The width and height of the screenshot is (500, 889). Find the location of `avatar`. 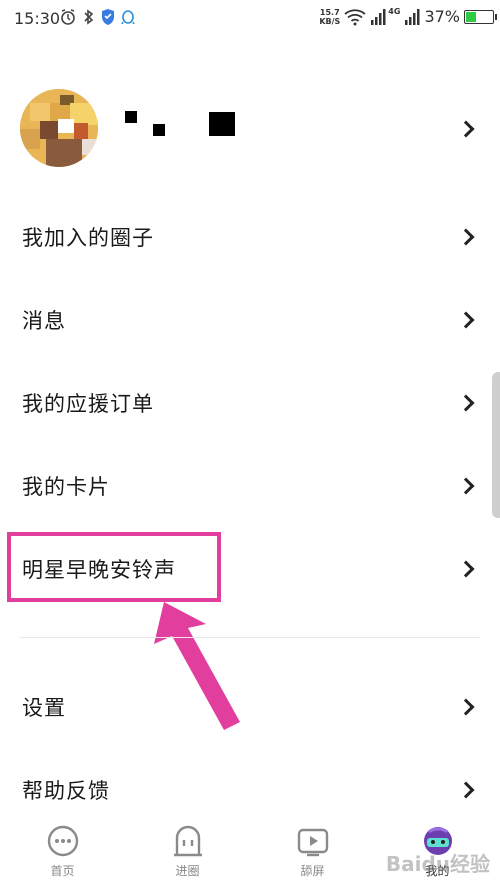

avatar is located at coordinates (59, 128).